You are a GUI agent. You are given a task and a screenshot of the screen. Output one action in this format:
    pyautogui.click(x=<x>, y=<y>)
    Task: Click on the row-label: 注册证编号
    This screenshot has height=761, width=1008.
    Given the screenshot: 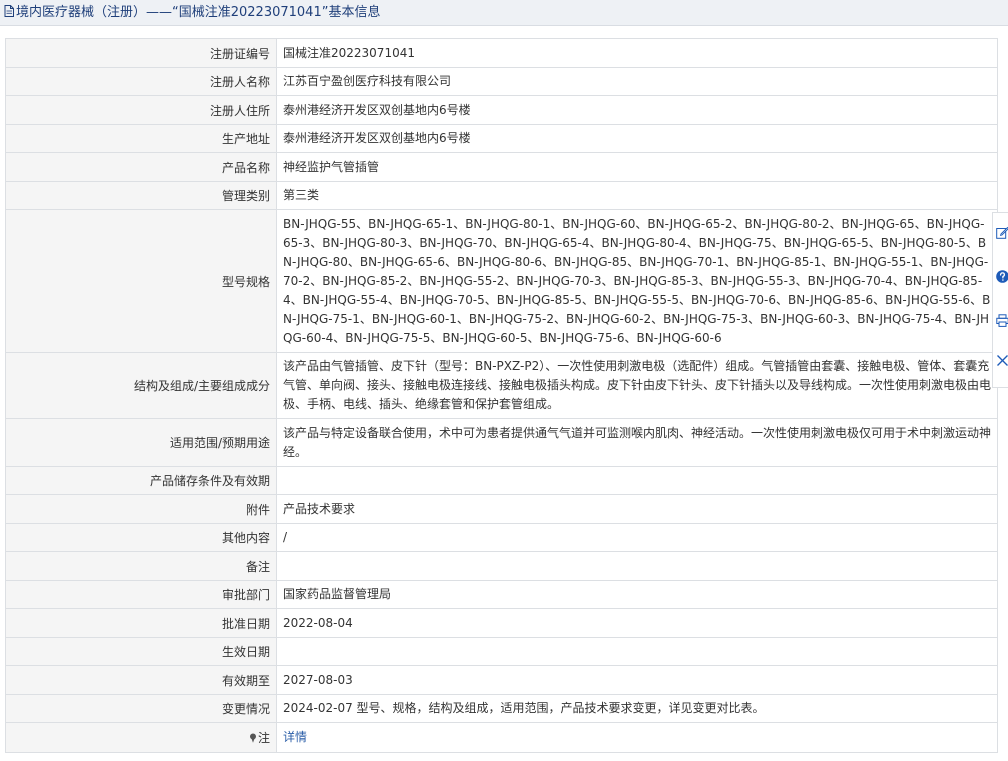 What is the action you would take?
    pyautogui.click(x=141, y=53)
    